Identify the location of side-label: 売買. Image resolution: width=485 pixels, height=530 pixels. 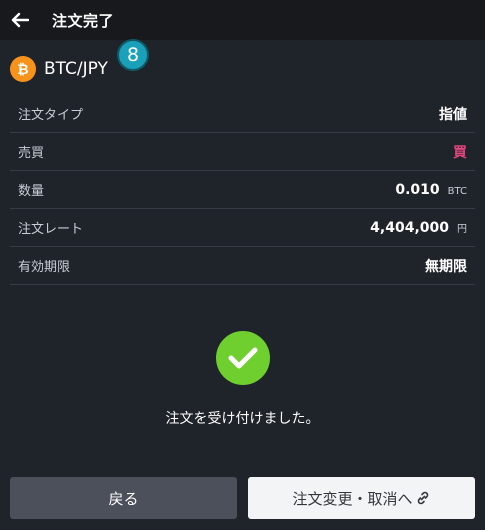
(31, 153).